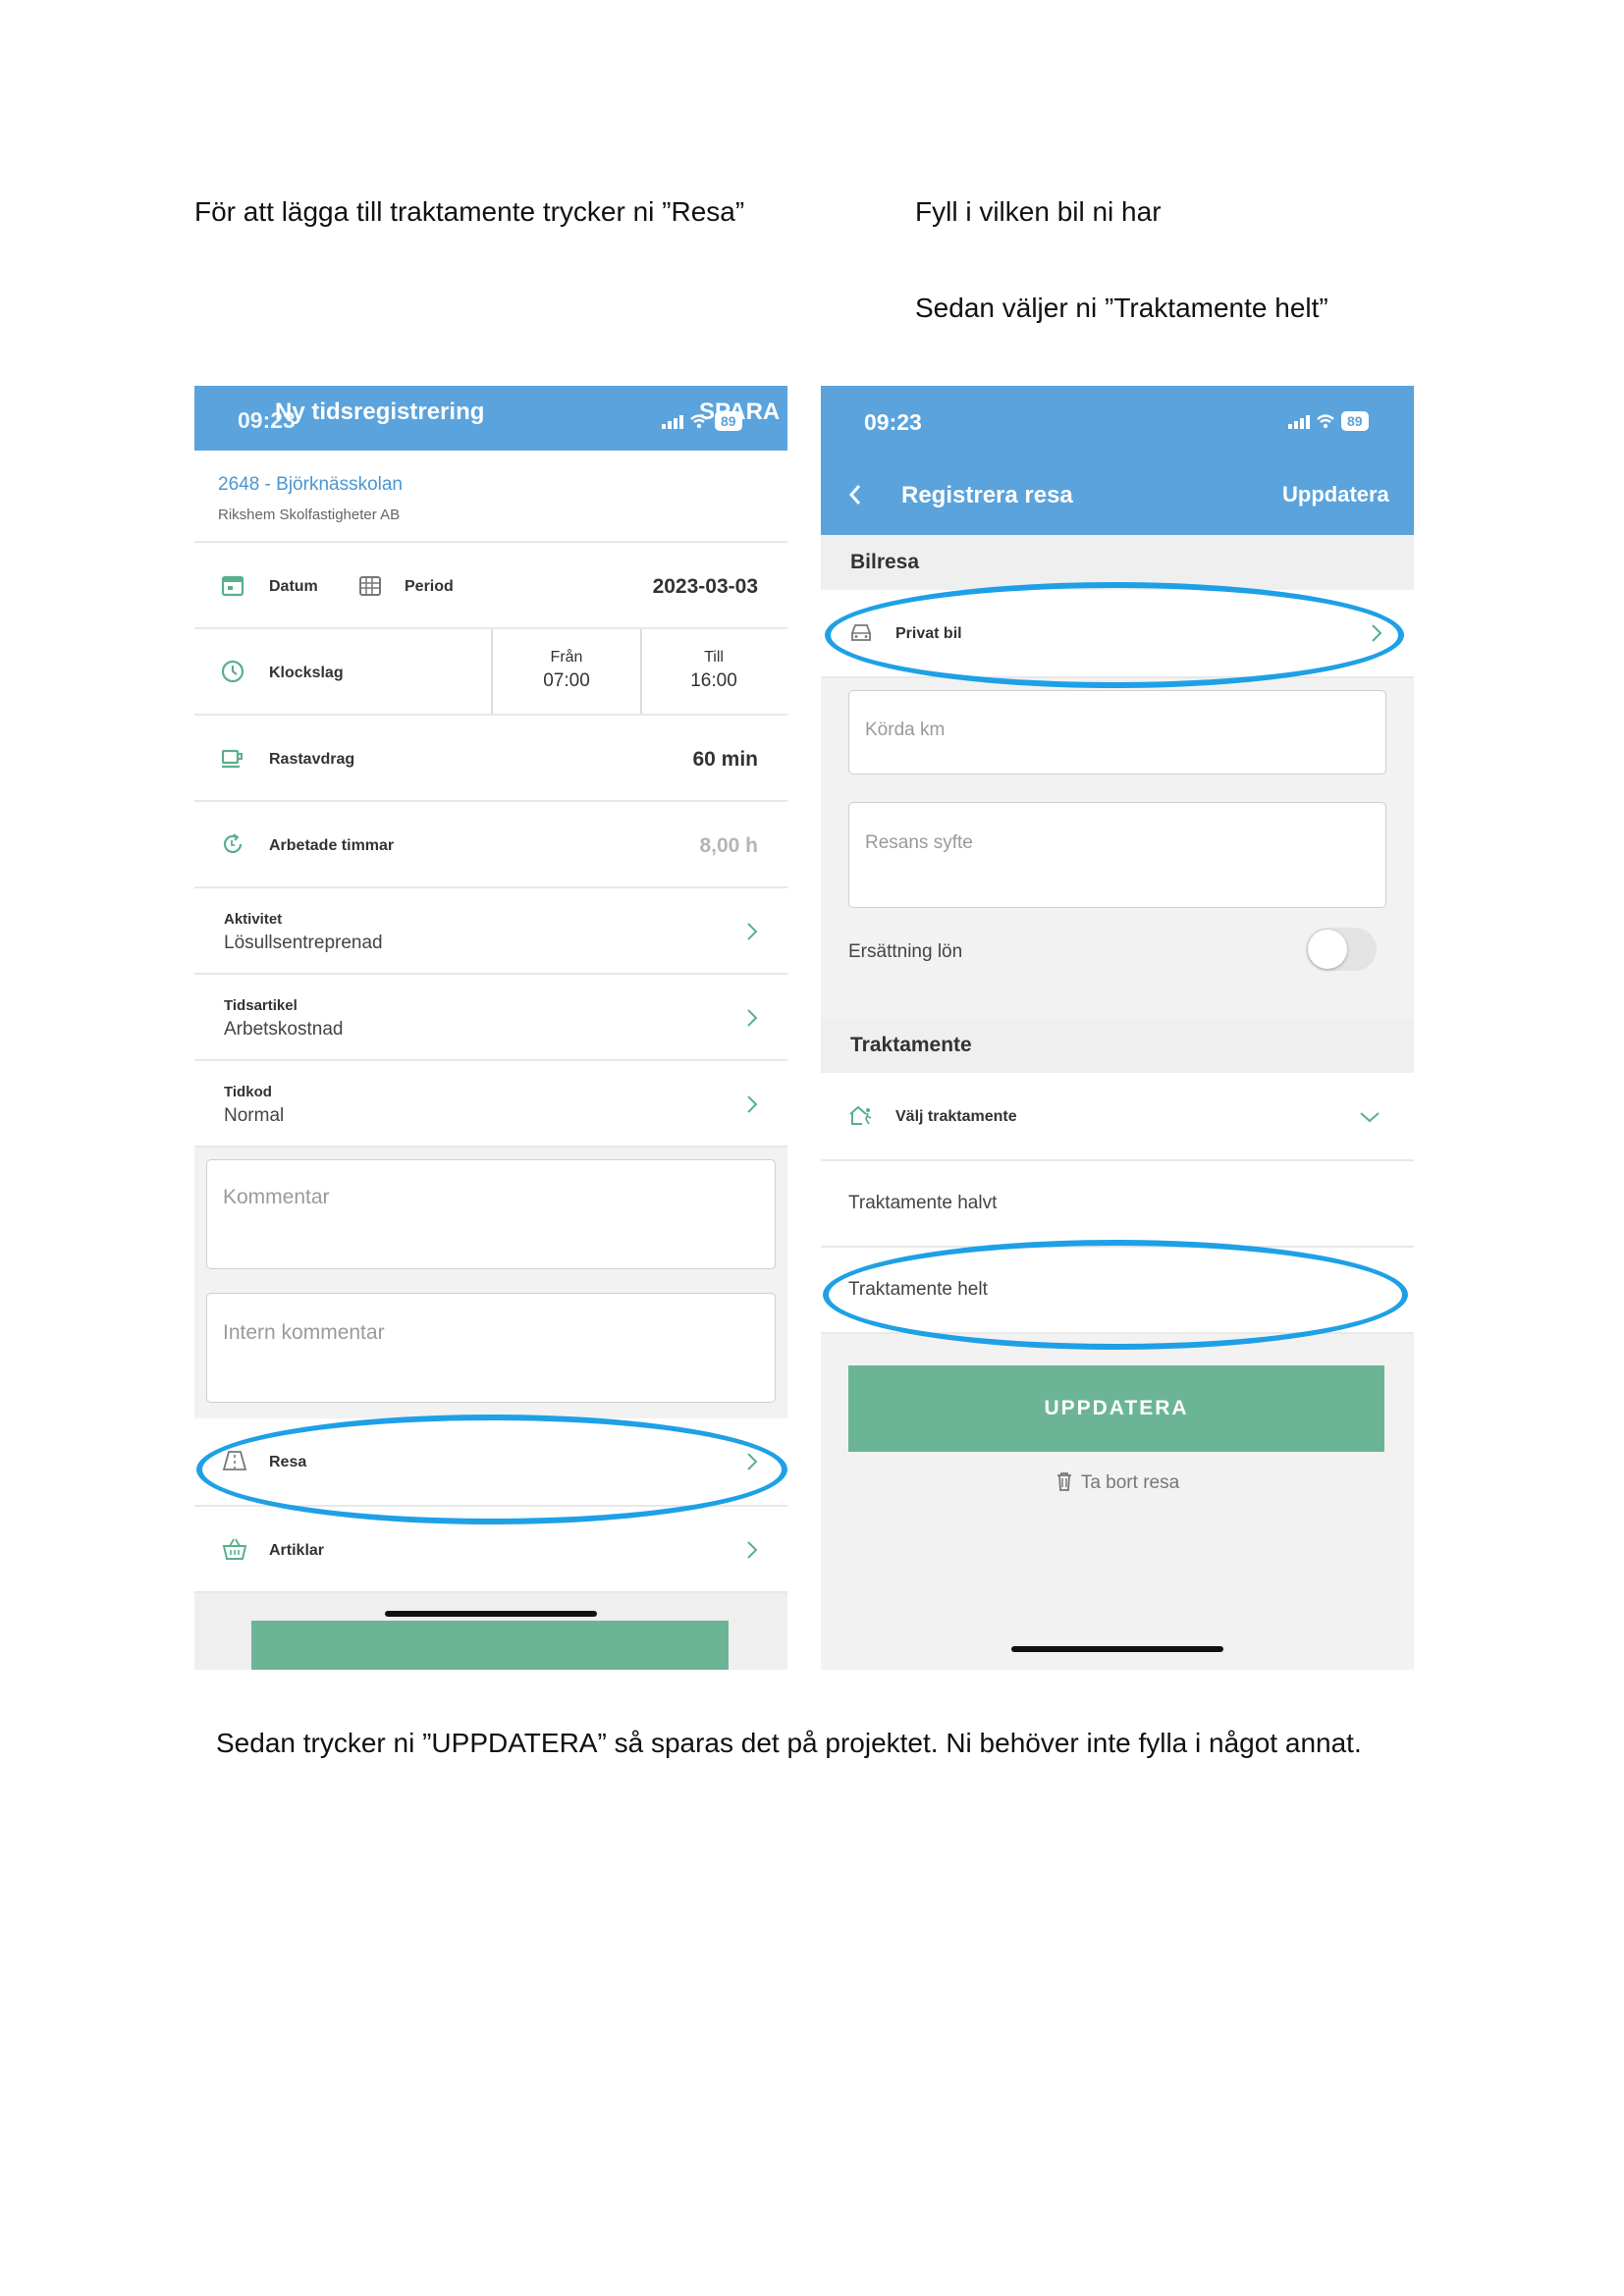 Image resolution: width=1624 pixels, height=2296 pixels. I want to click on customer-name: Rikshem Skolfastigheter AB, so click(309, 515).